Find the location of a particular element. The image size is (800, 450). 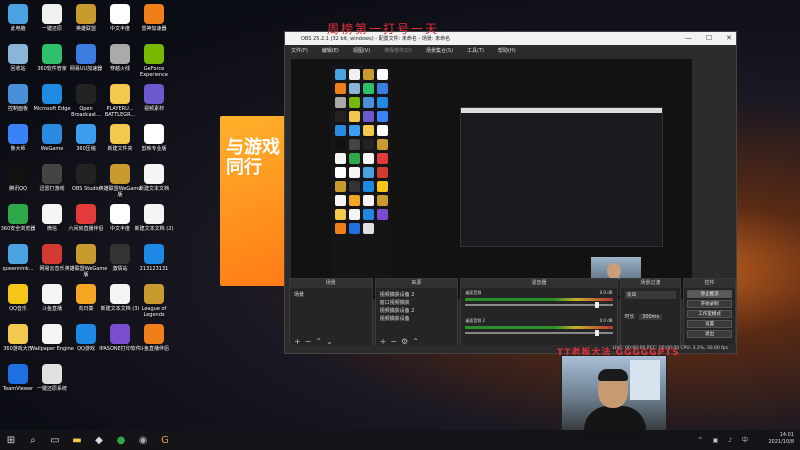

poster-line1: 与游戏 is located at coordinates (253, 147).